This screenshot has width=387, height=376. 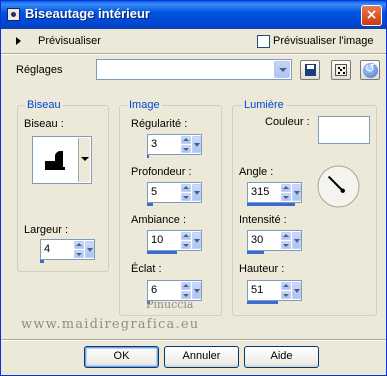 I want to click on shine-label: Éclat :, so click(x=146, y=269).